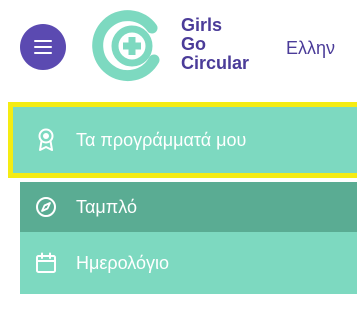 This screenshot has height=310, width=357. I want to click on logo-word-girls: Girls, so click(202, 25).